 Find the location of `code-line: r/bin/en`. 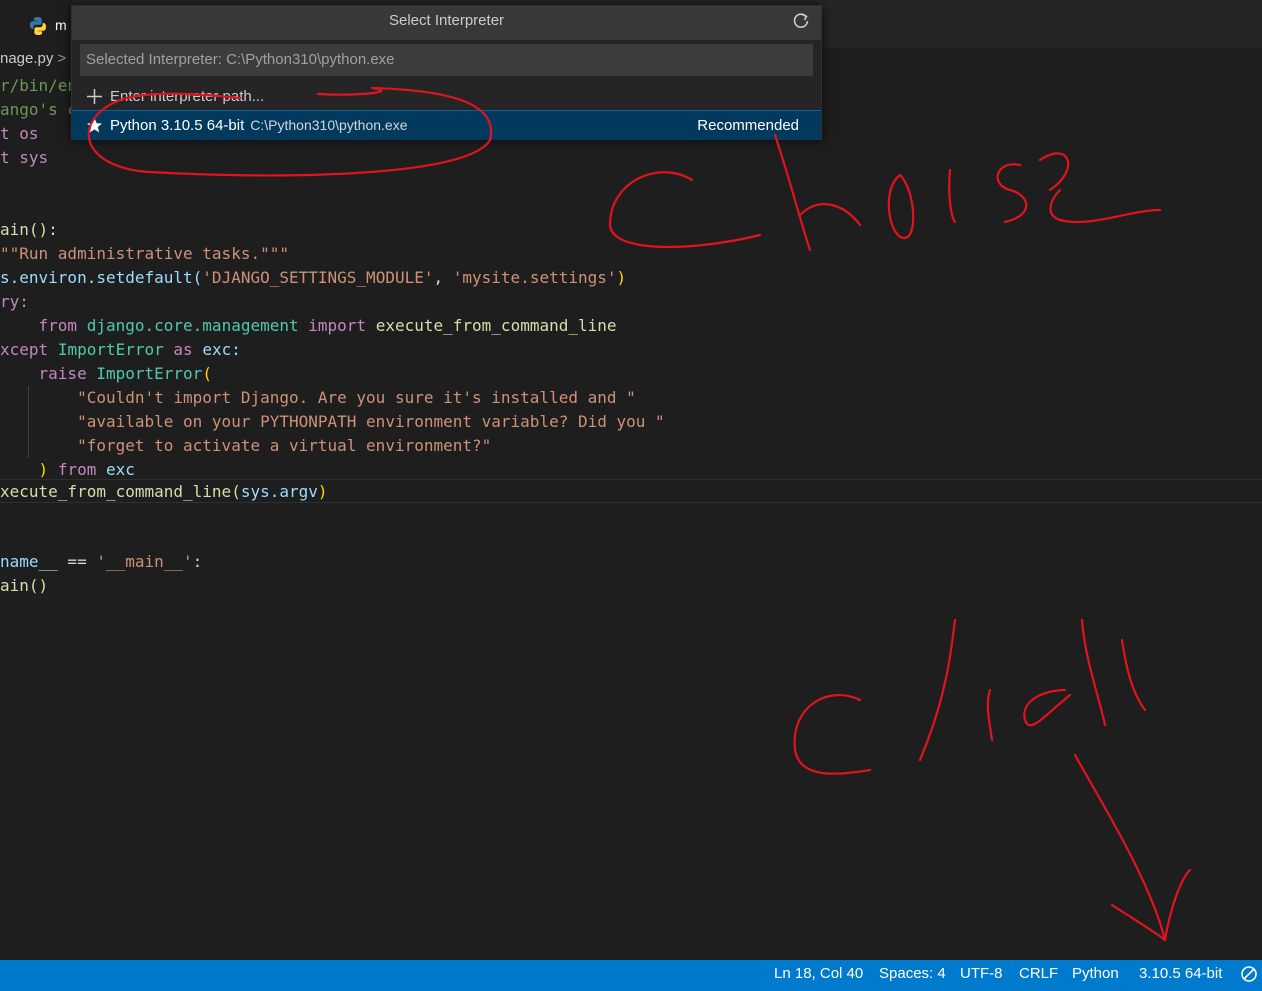

code-line: r/bin/en is located at coordinates (39, 85).